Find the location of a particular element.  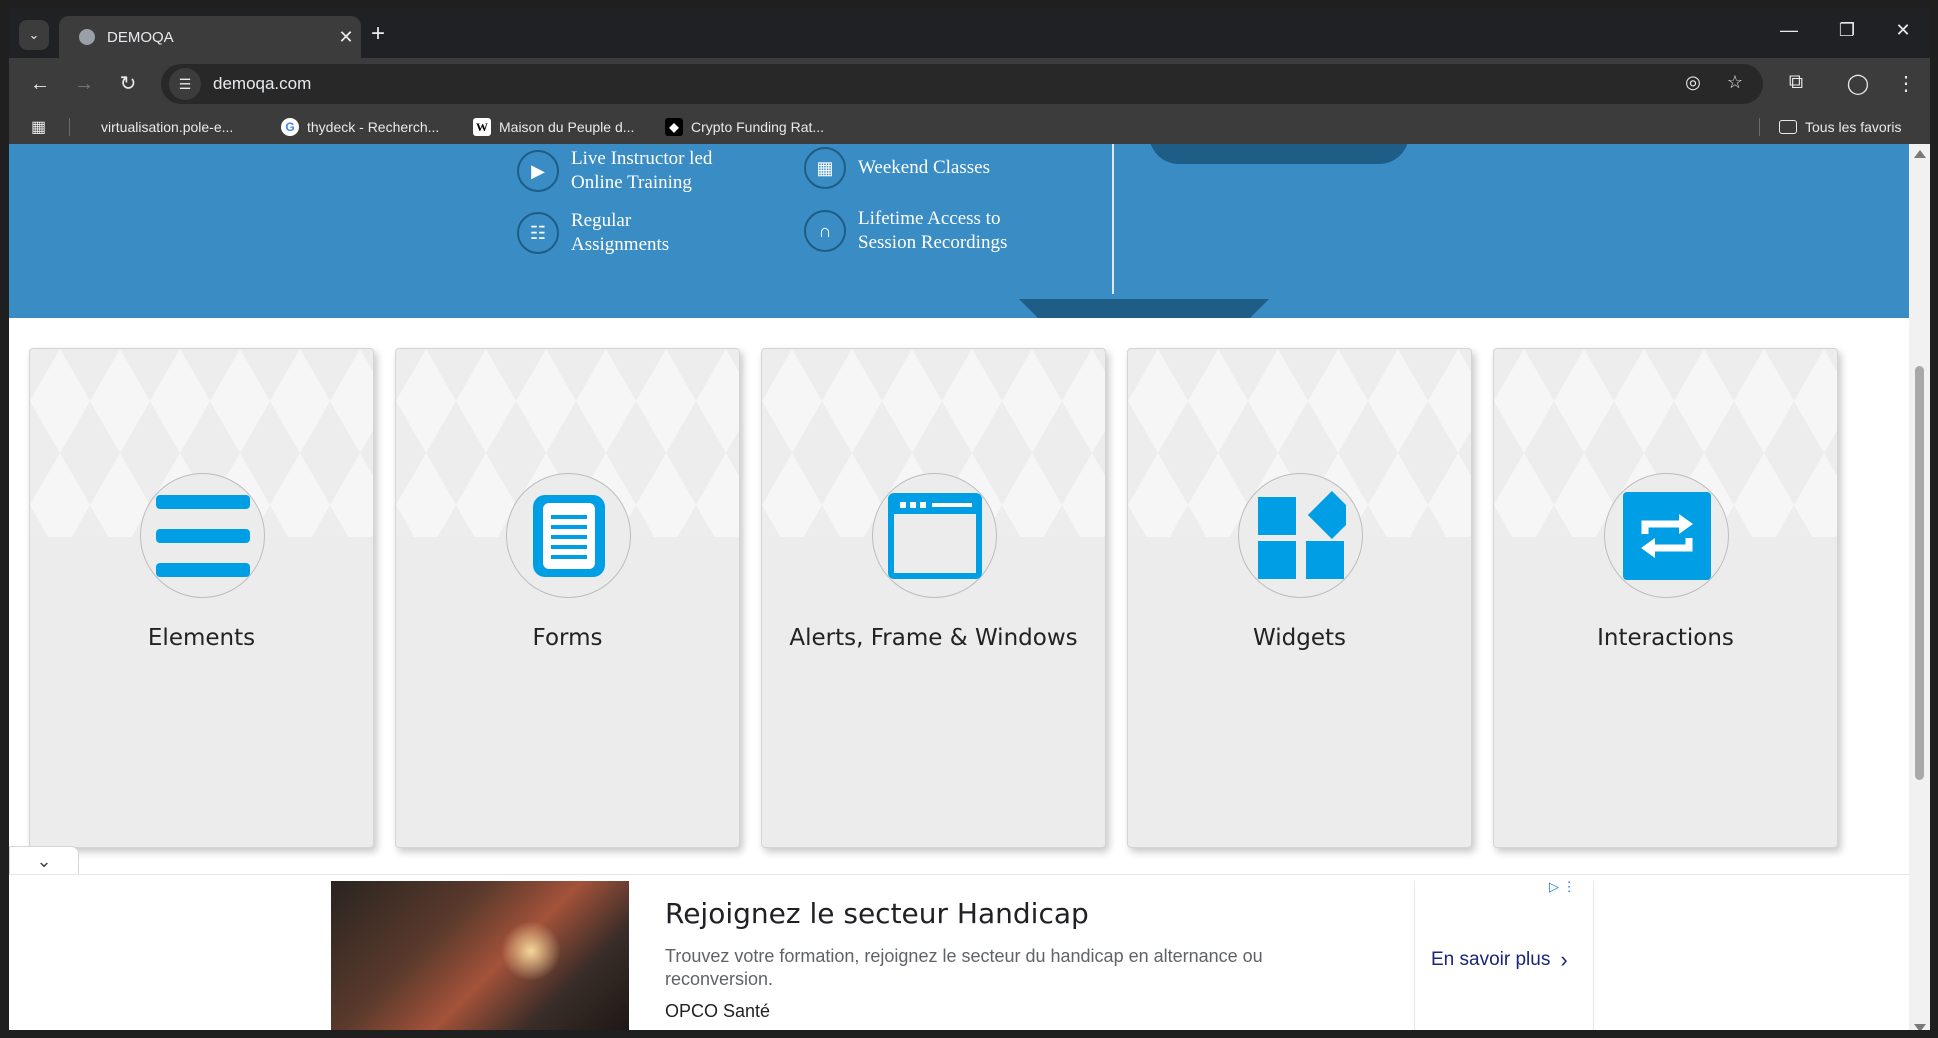

ad-cta-area: En savoir plus › is located at coordinates (1504, 959).